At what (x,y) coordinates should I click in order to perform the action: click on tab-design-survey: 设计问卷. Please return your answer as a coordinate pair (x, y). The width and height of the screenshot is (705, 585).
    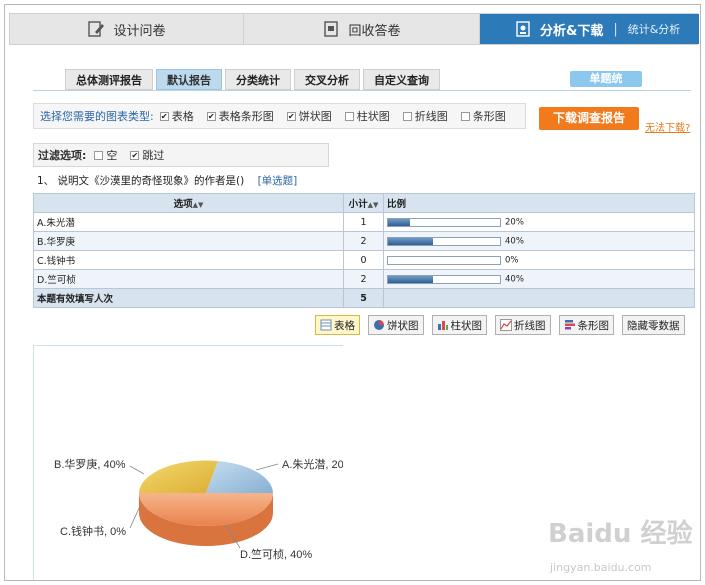
    Looking at the image, I should click on (127, 29).